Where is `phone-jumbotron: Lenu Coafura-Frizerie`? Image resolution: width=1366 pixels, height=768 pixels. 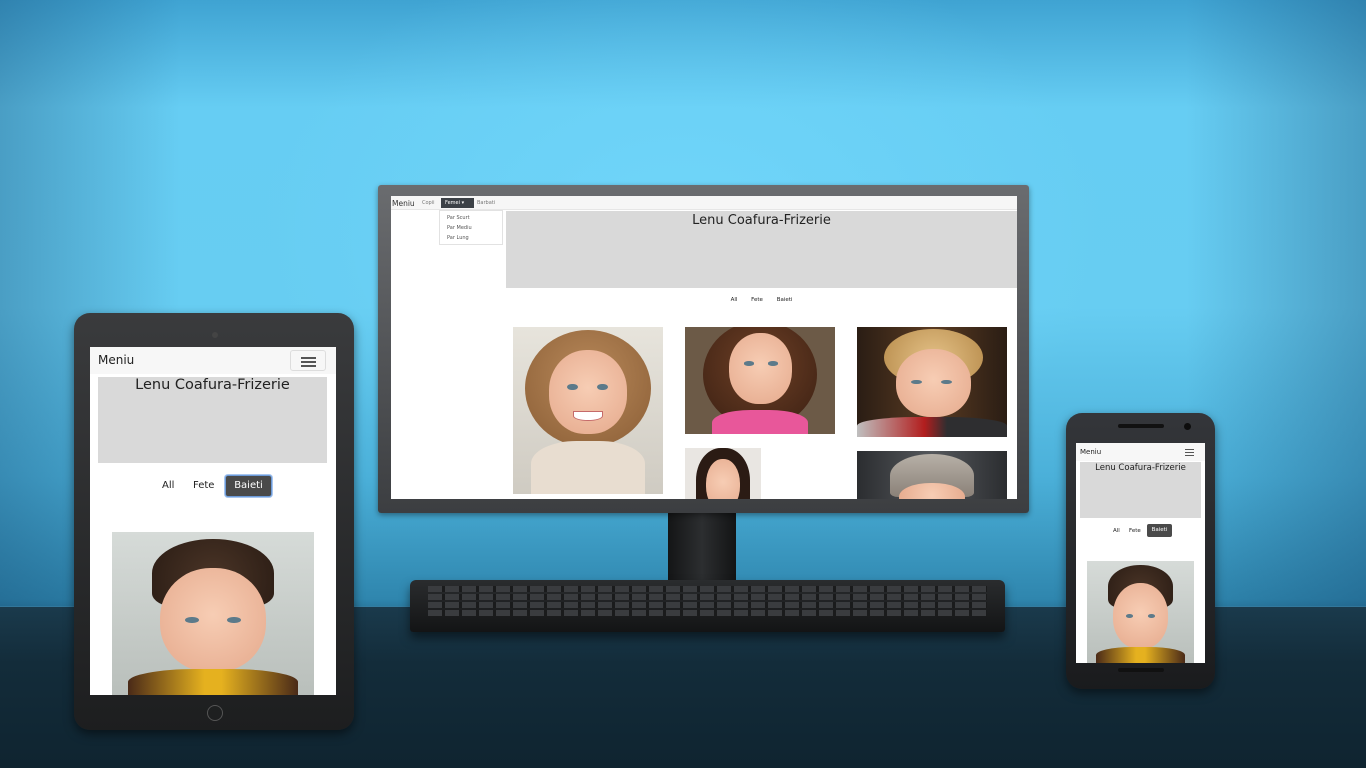 phone-jumbotron: Lenu Coafura-Frizerie is located at coordinates (1140, 490).